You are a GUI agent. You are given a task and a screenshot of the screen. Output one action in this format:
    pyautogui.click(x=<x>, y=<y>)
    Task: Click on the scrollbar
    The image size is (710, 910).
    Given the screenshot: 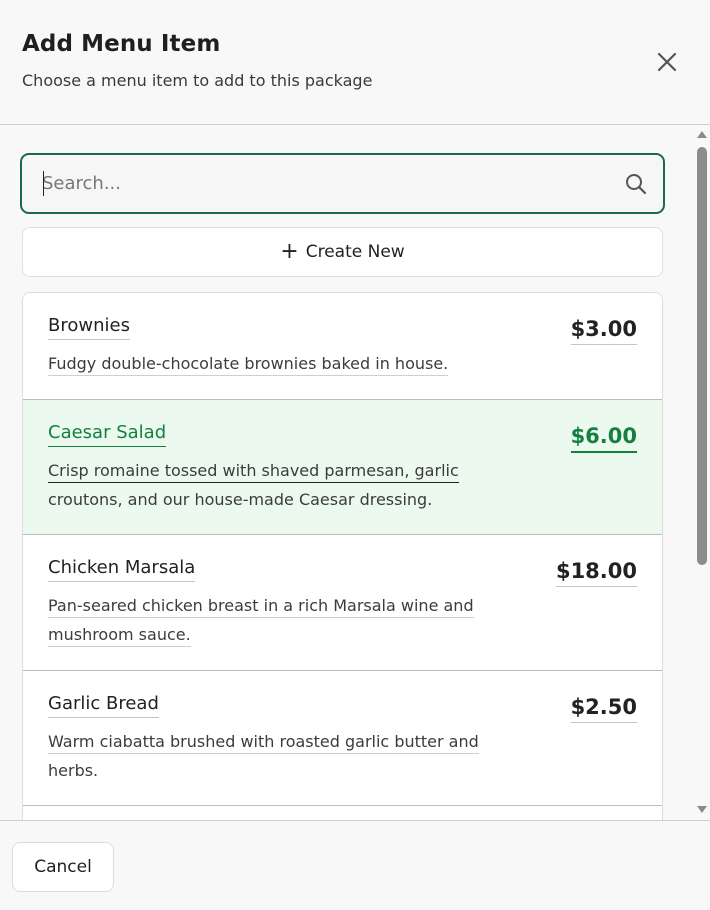 What is the action you would take?
    pyautogui.click(x=702, y=472)
    